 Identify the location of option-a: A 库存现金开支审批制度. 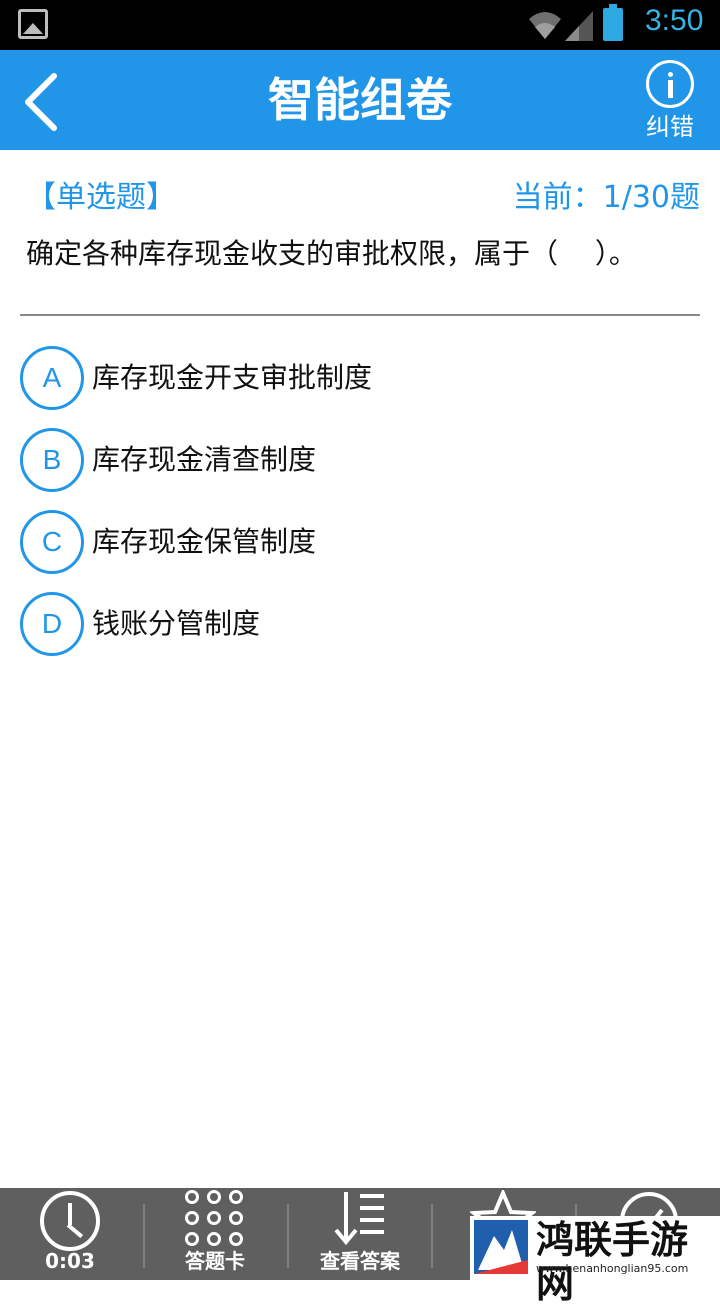
(360, 378).